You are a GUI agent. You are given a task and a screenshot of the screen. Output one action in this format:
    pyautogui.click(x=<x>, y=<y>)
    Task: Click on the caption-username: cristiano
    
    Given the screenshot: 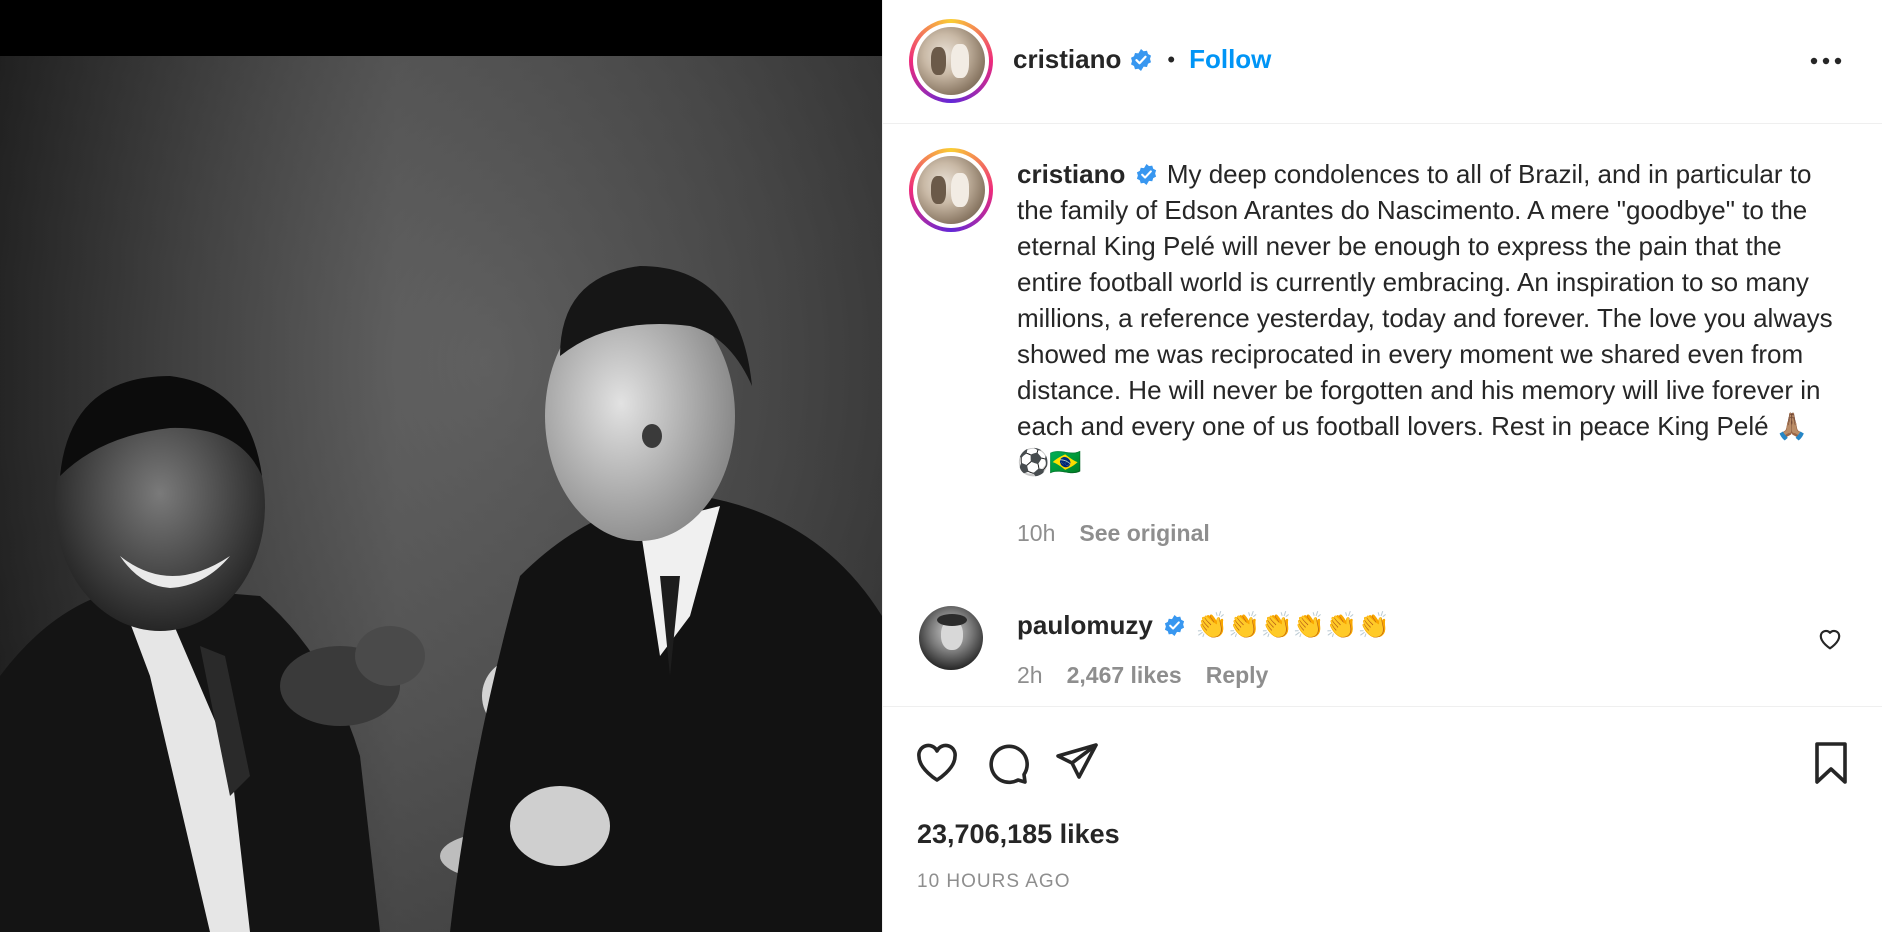 What is the action you would take?
    pyautogui.click(x=1071, y=174)
    